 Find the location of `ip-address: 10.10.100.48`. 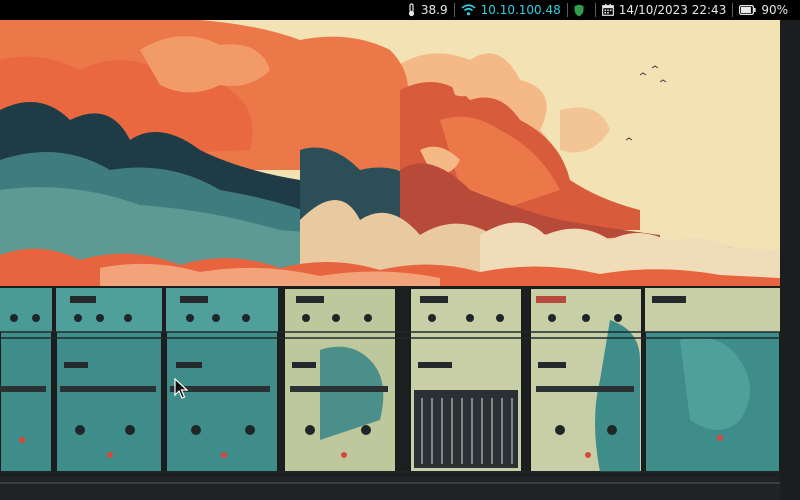

ip-address: 10.10.100.48 is located at coordinates (520, 10).